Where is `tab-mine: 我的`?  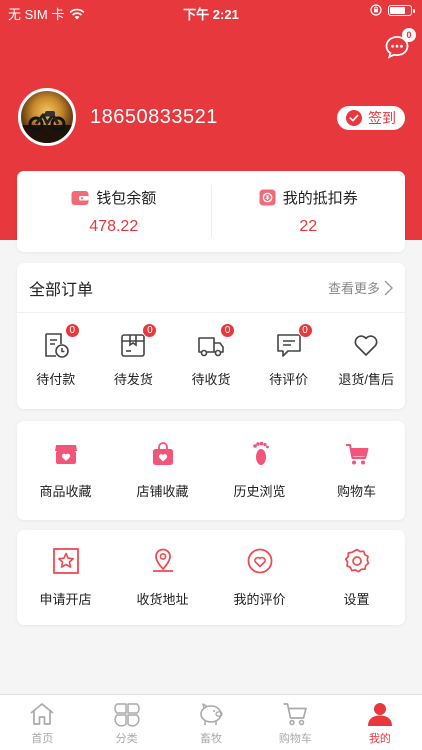
tab-mine: 我的 is located at coordinates (380, 722).